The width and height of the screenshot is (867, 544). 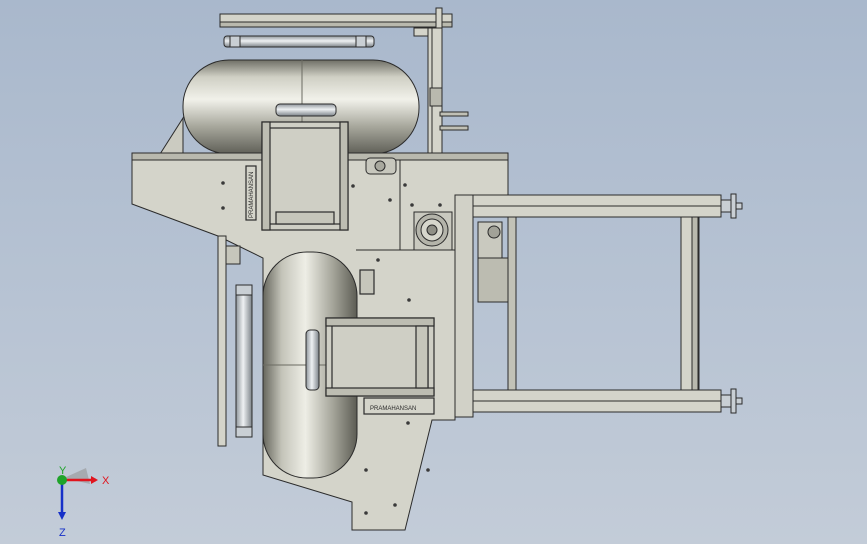 I want to click on left-roller-bracket, so click(x=235, y=341).